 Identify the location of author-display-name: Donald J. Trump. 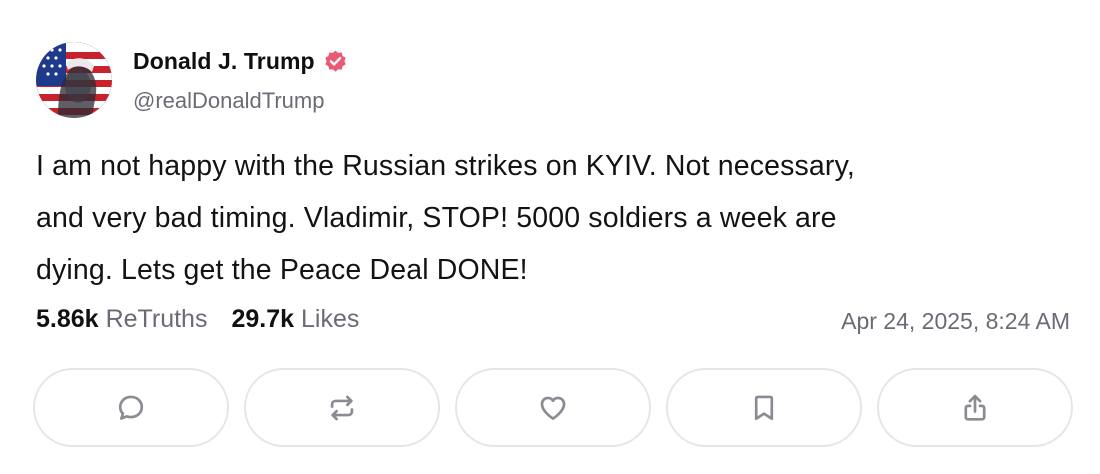
(224, 61).